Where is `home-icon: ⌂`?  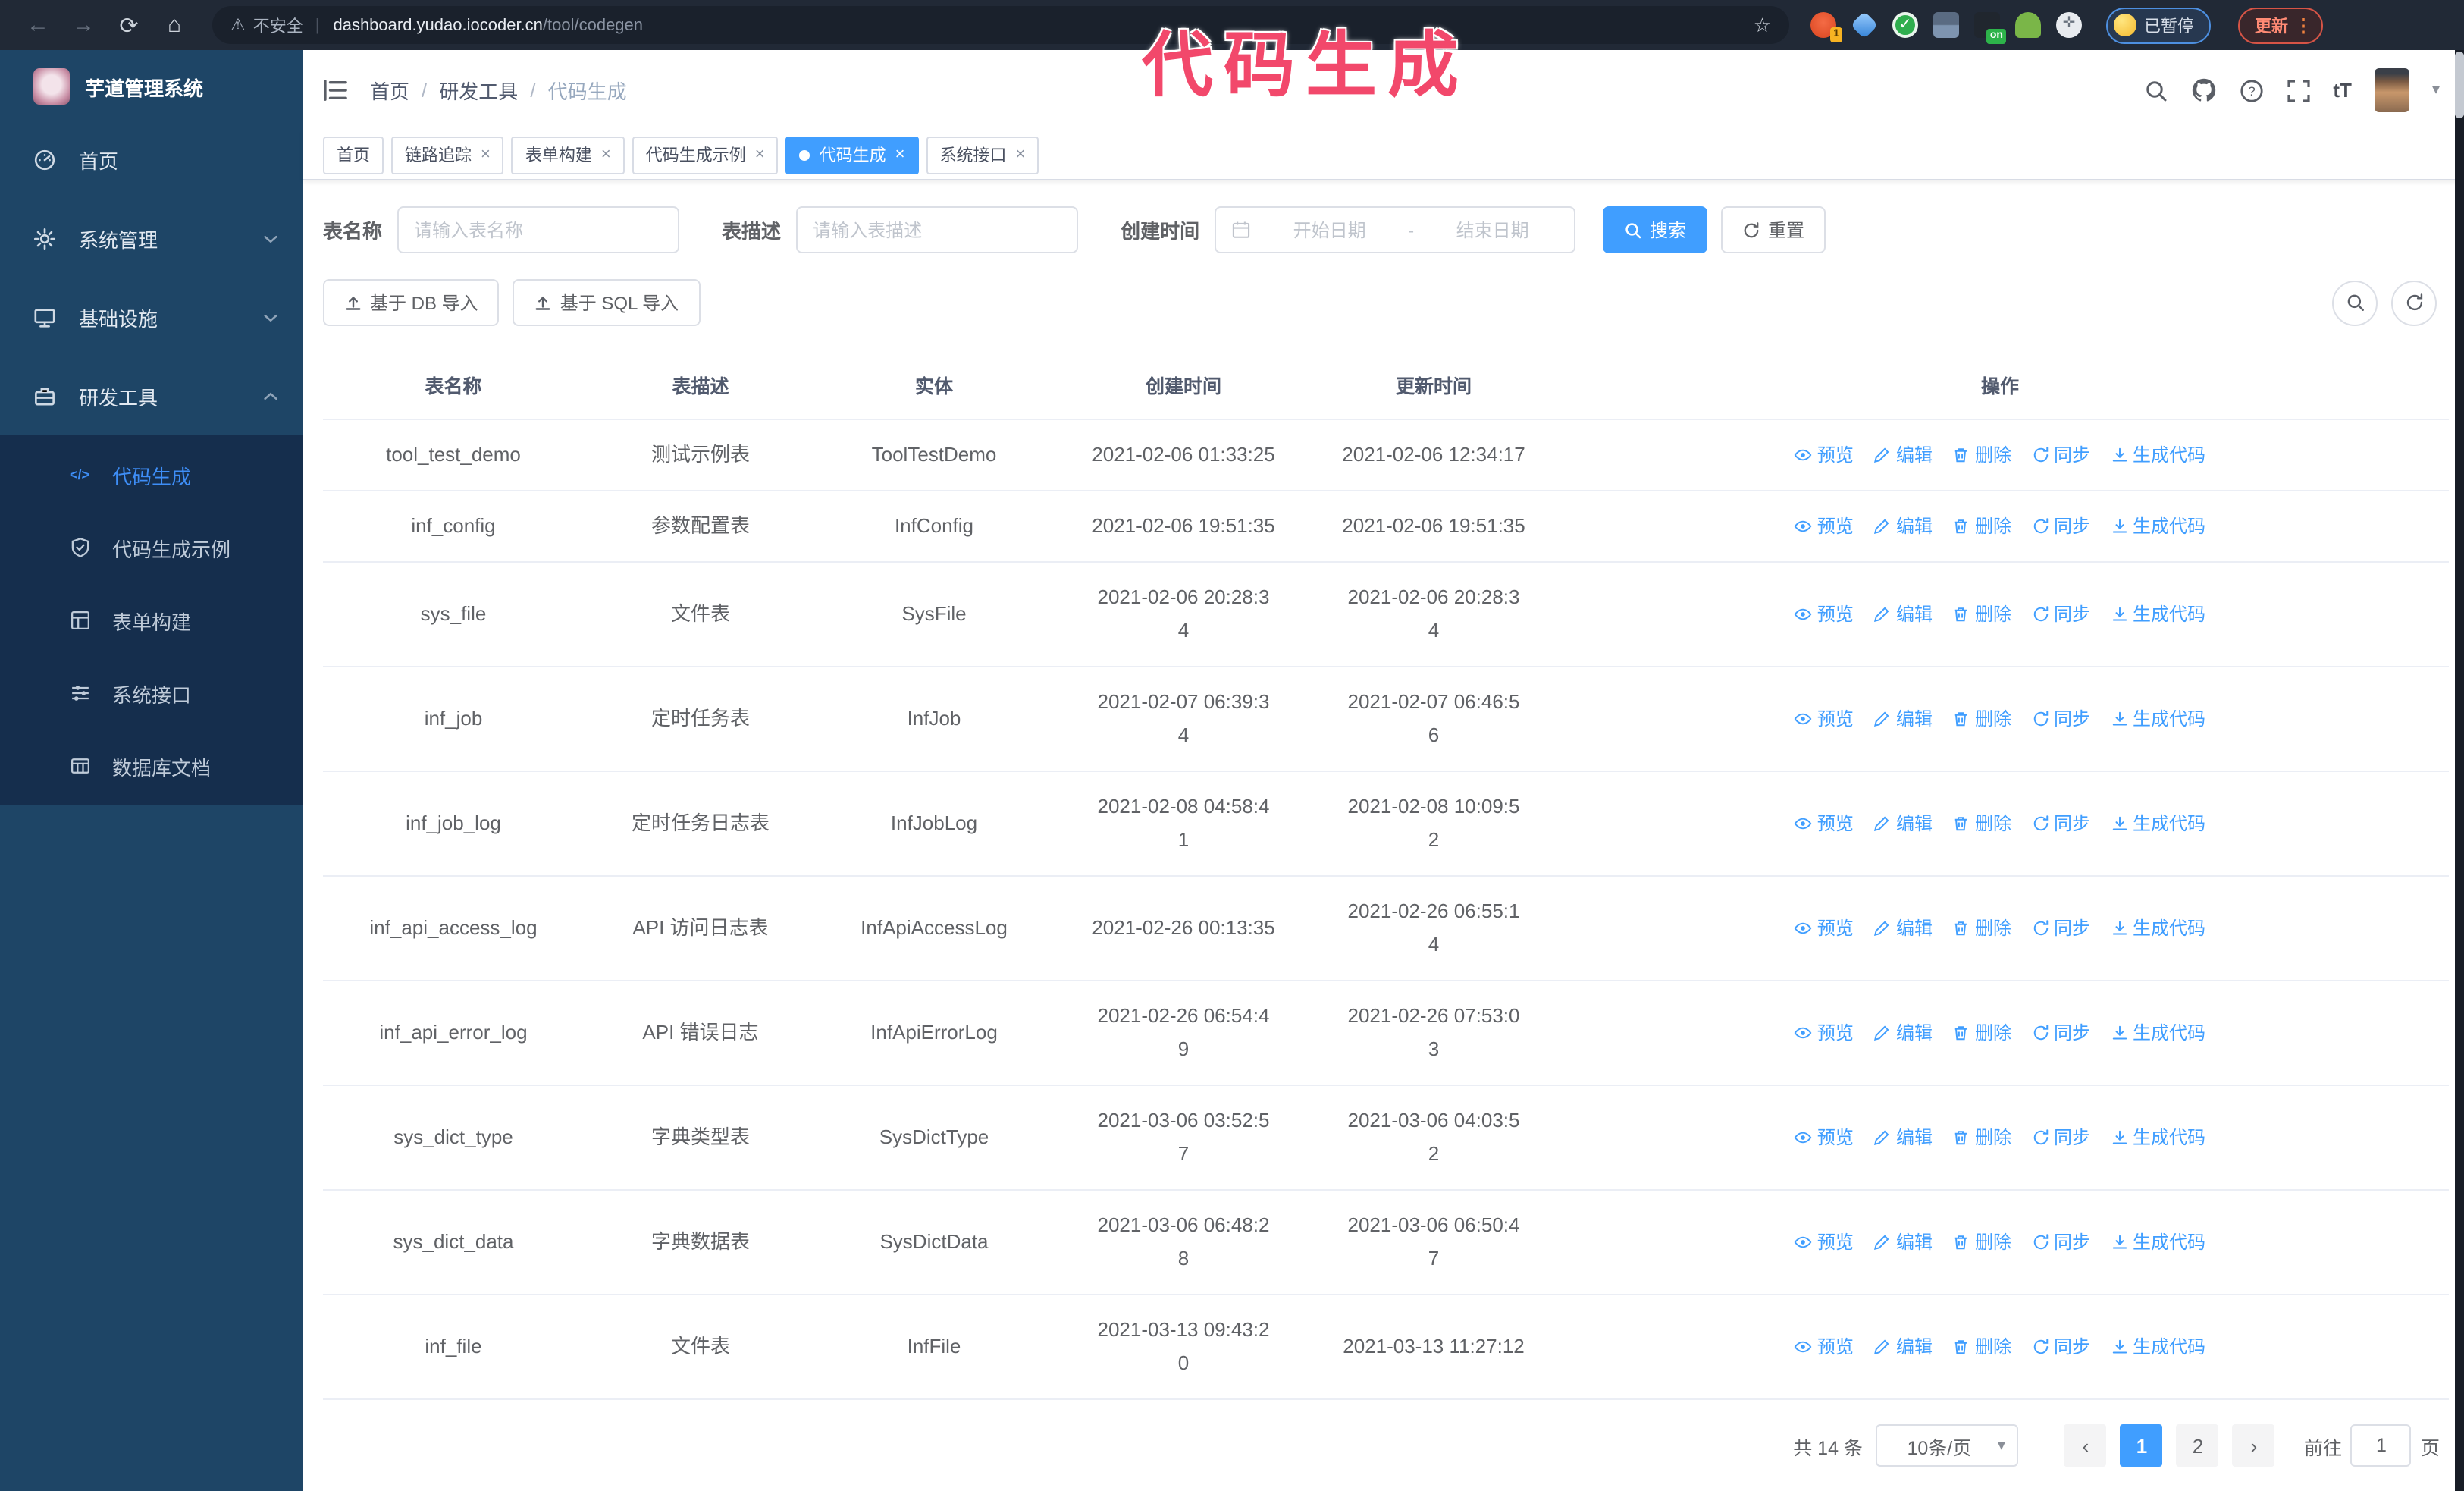
home-icon: ⌂ is located at coordinates (174, 25).